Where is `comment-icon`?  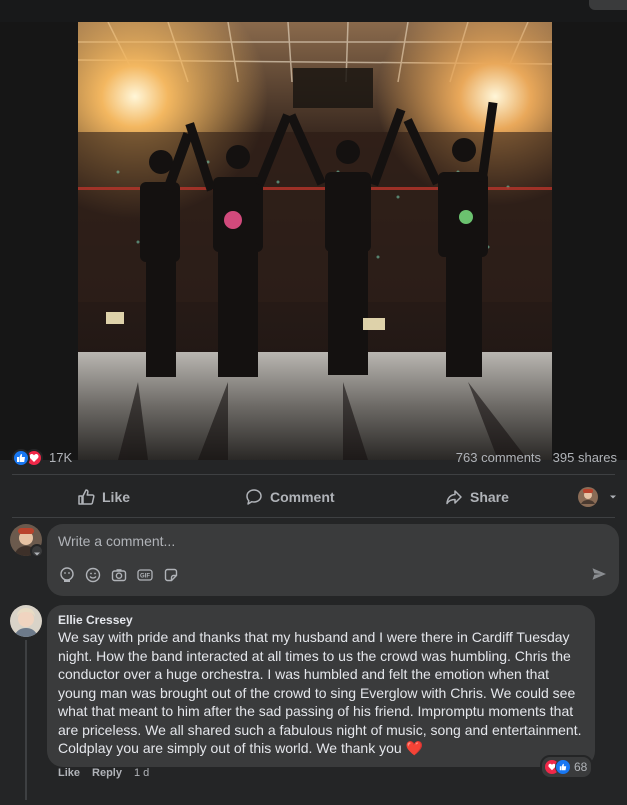
comment-icon is located at coordinates (254, 497).